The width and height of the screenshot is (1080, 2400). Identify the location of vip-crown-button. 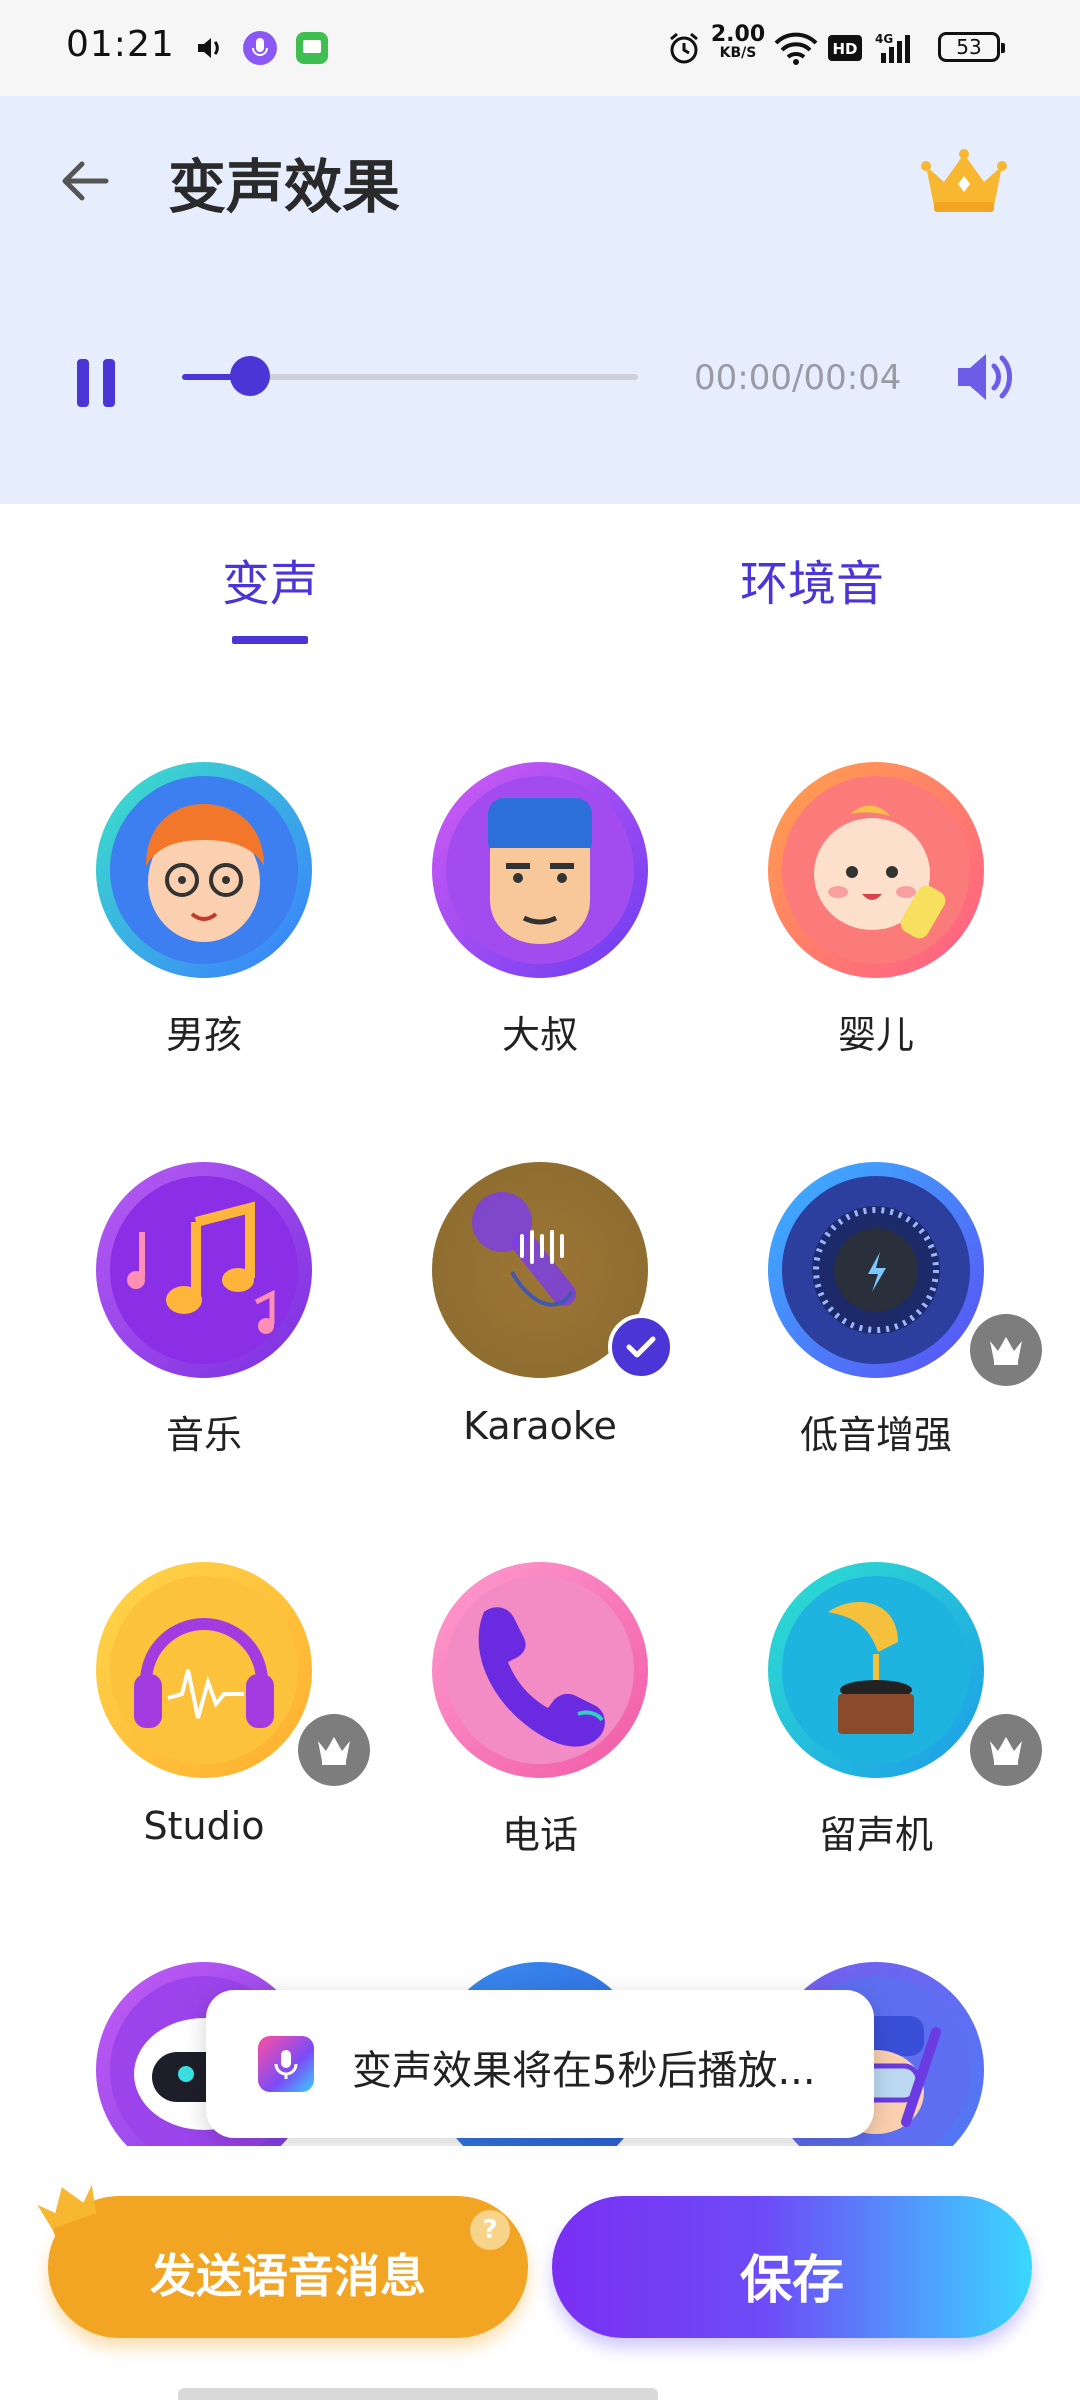
(964, 181).